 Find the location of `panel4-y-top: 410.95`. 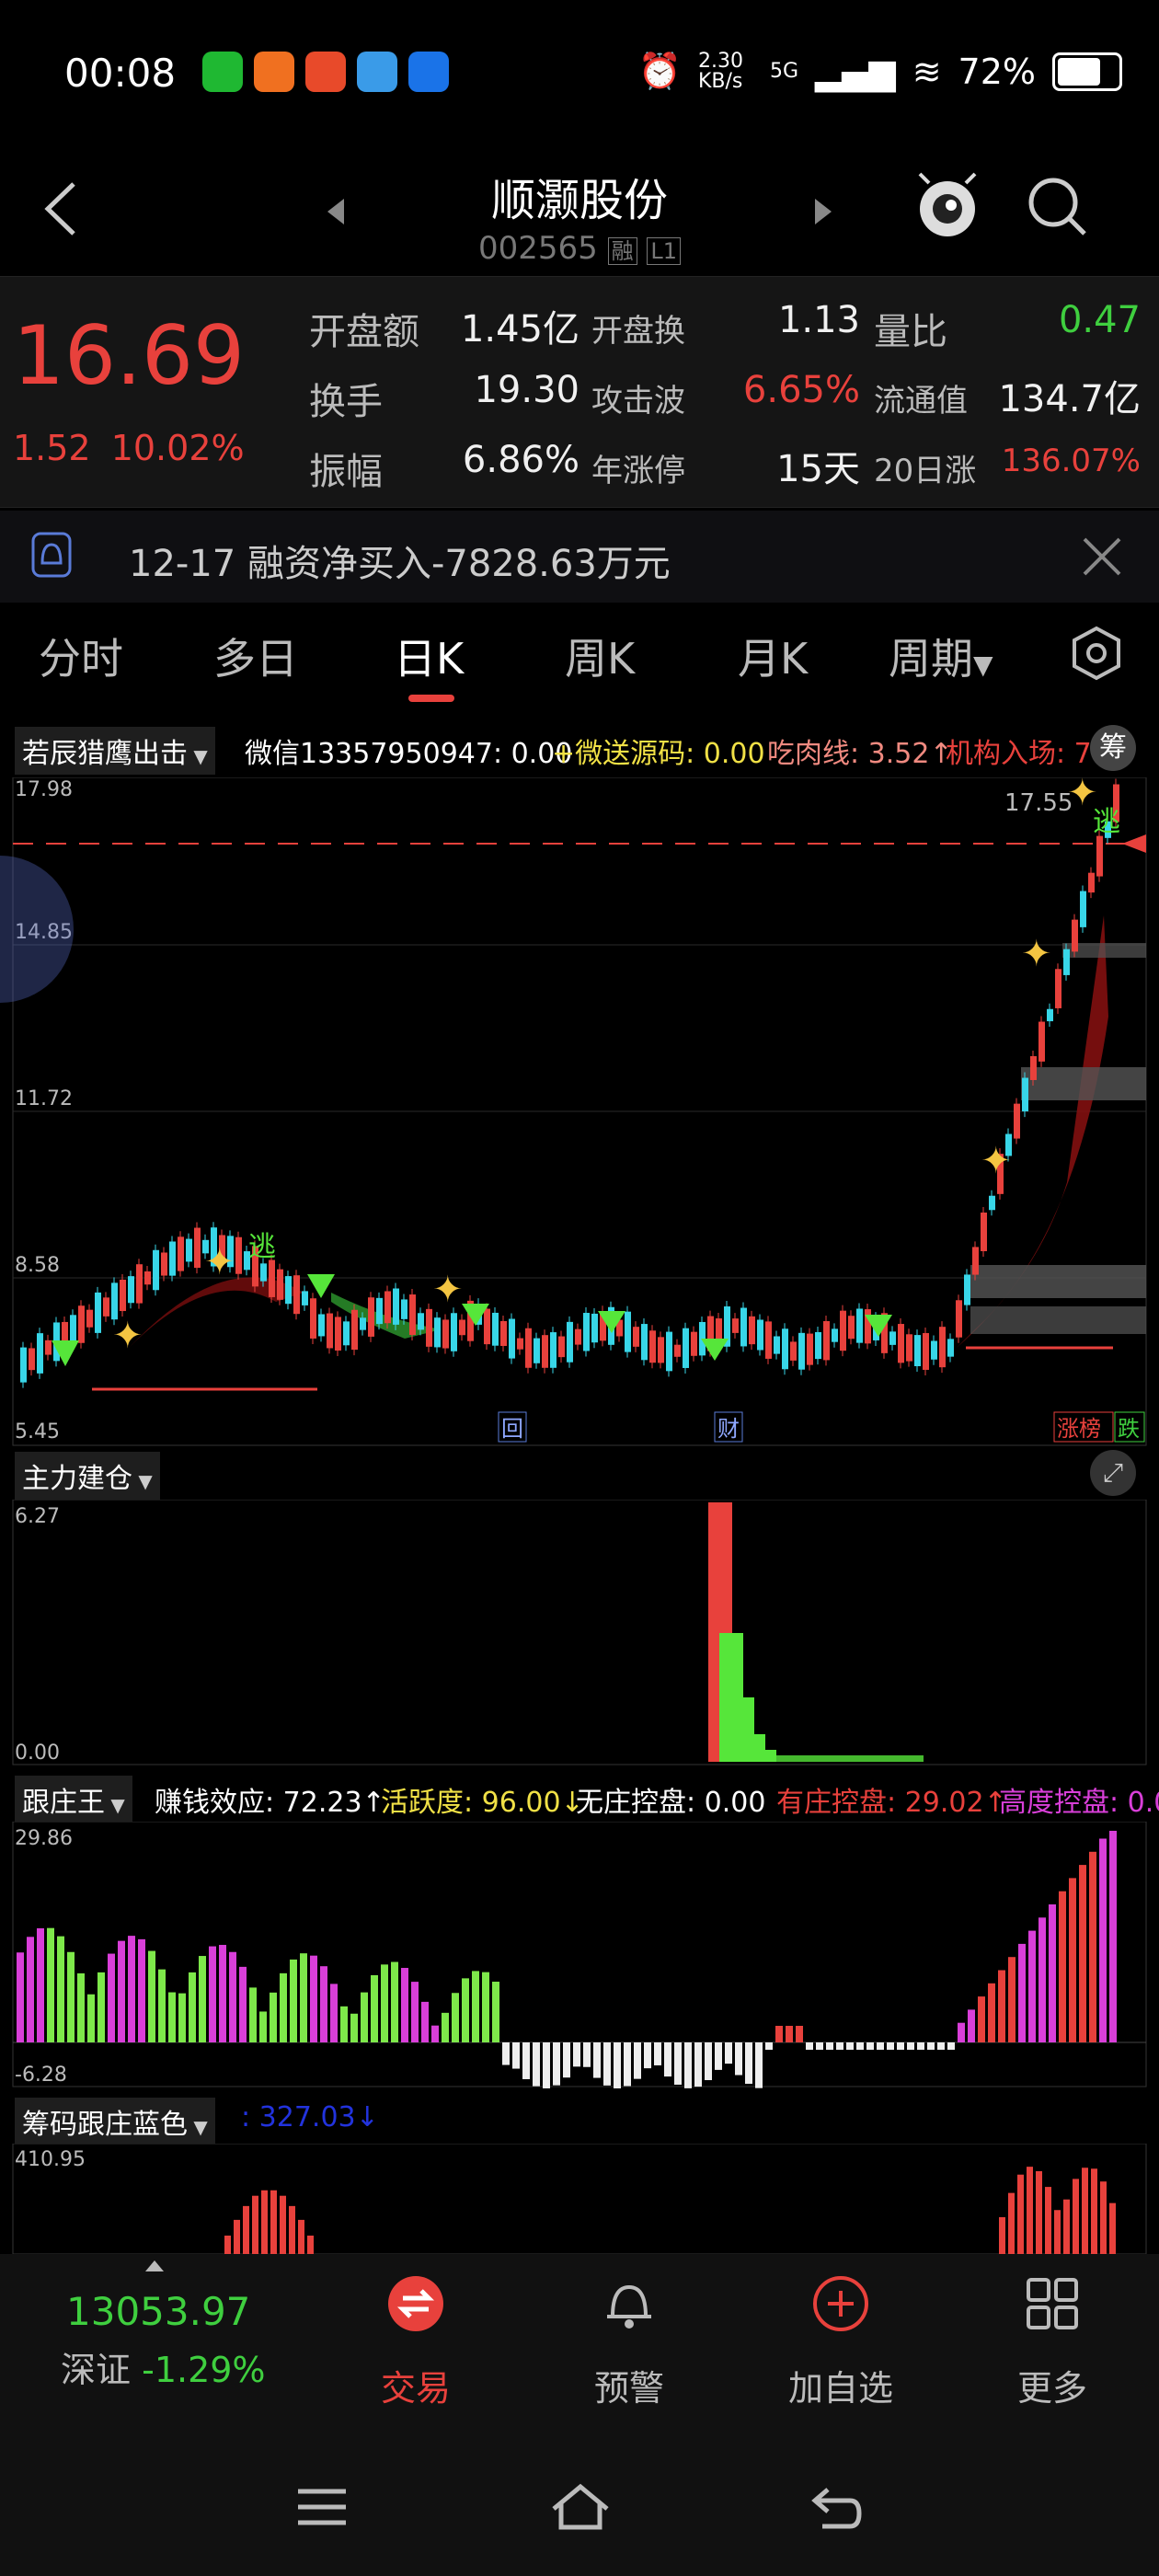

panel4-y-top: 410.95 is located at coordinates (50, 2159).